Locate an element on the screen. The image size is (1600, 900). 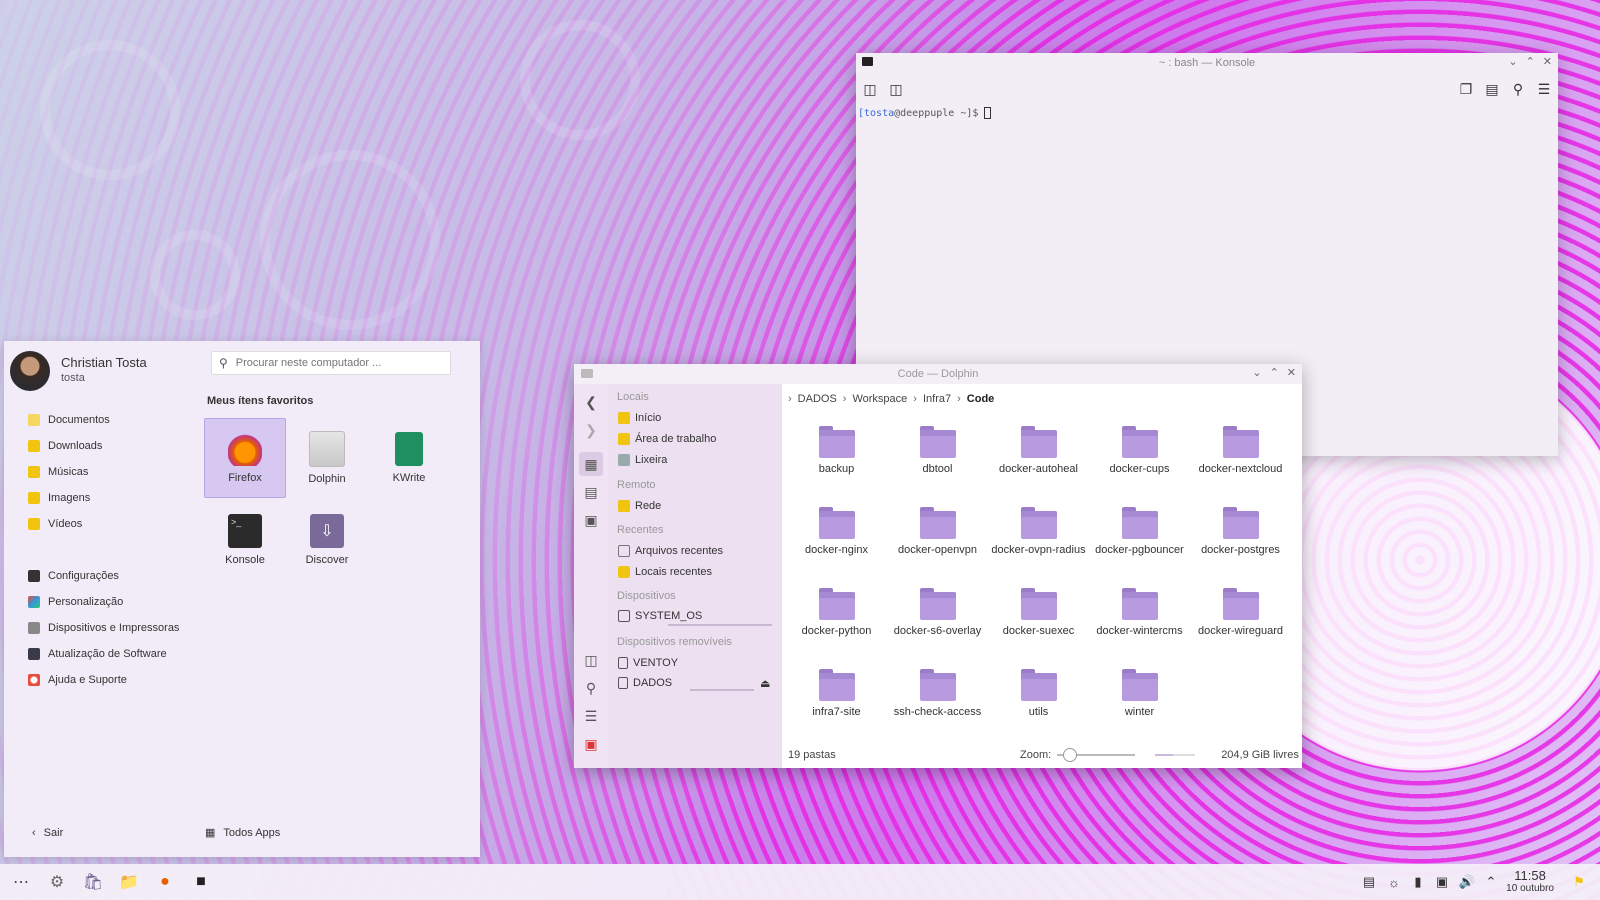
volume-icon: 🔊 is located at coordinates (1467, 882).